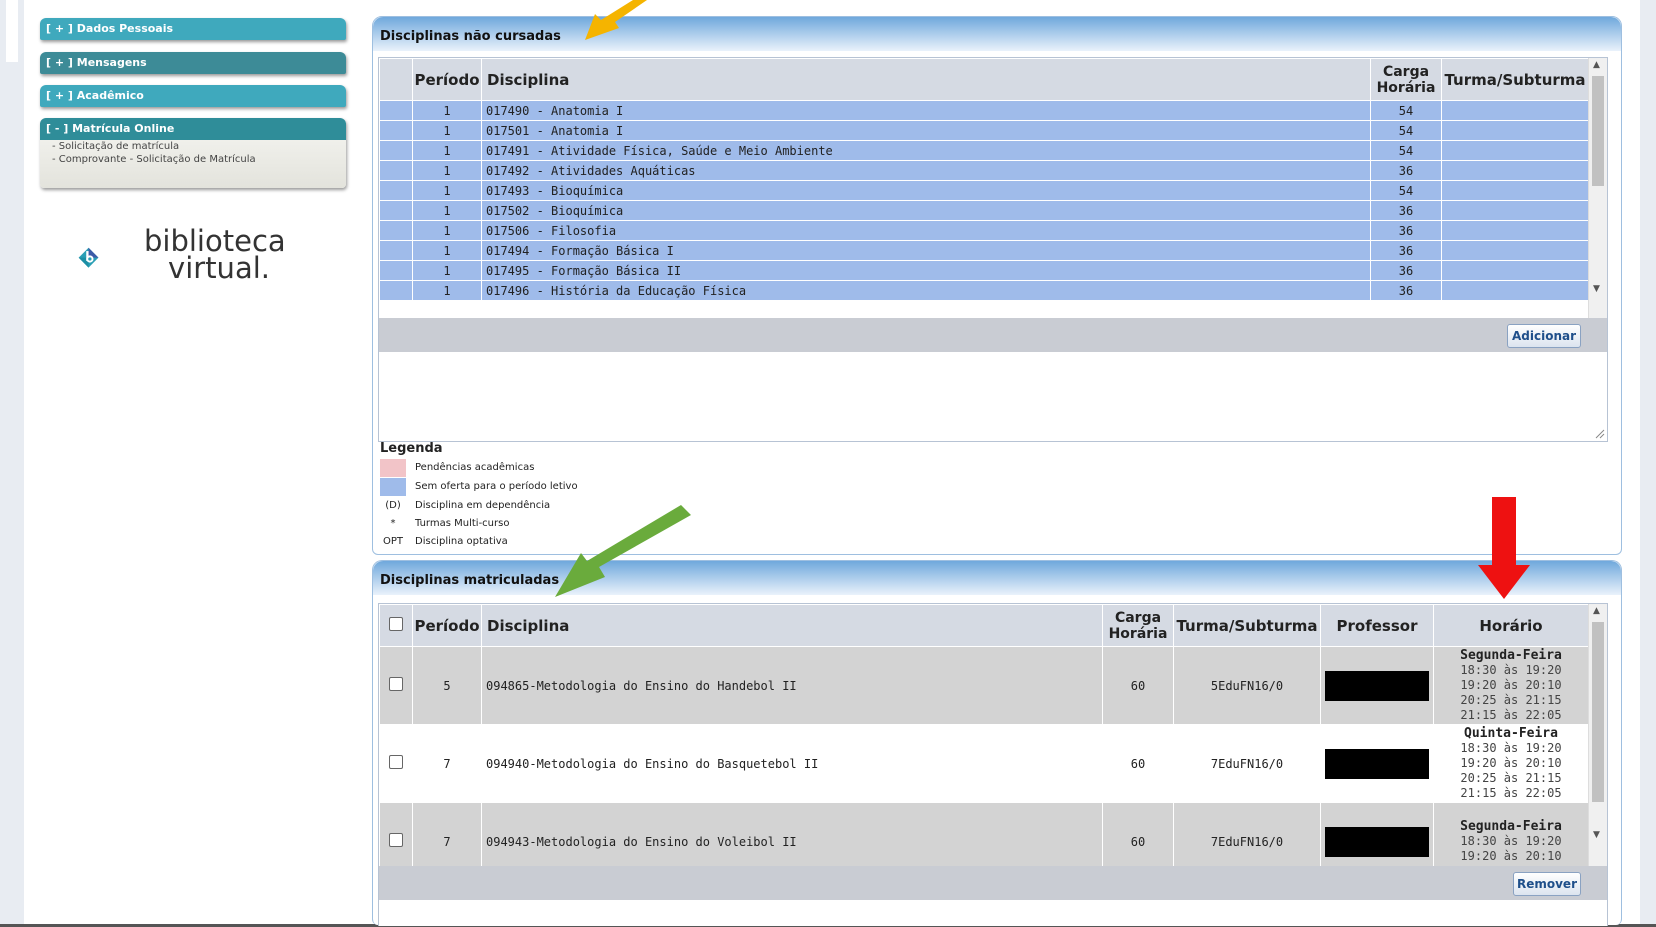 Image resolution: width=1656 pixels, height=927 pixels. I want to click on add-button: Adicionar, so click(1544, 336).